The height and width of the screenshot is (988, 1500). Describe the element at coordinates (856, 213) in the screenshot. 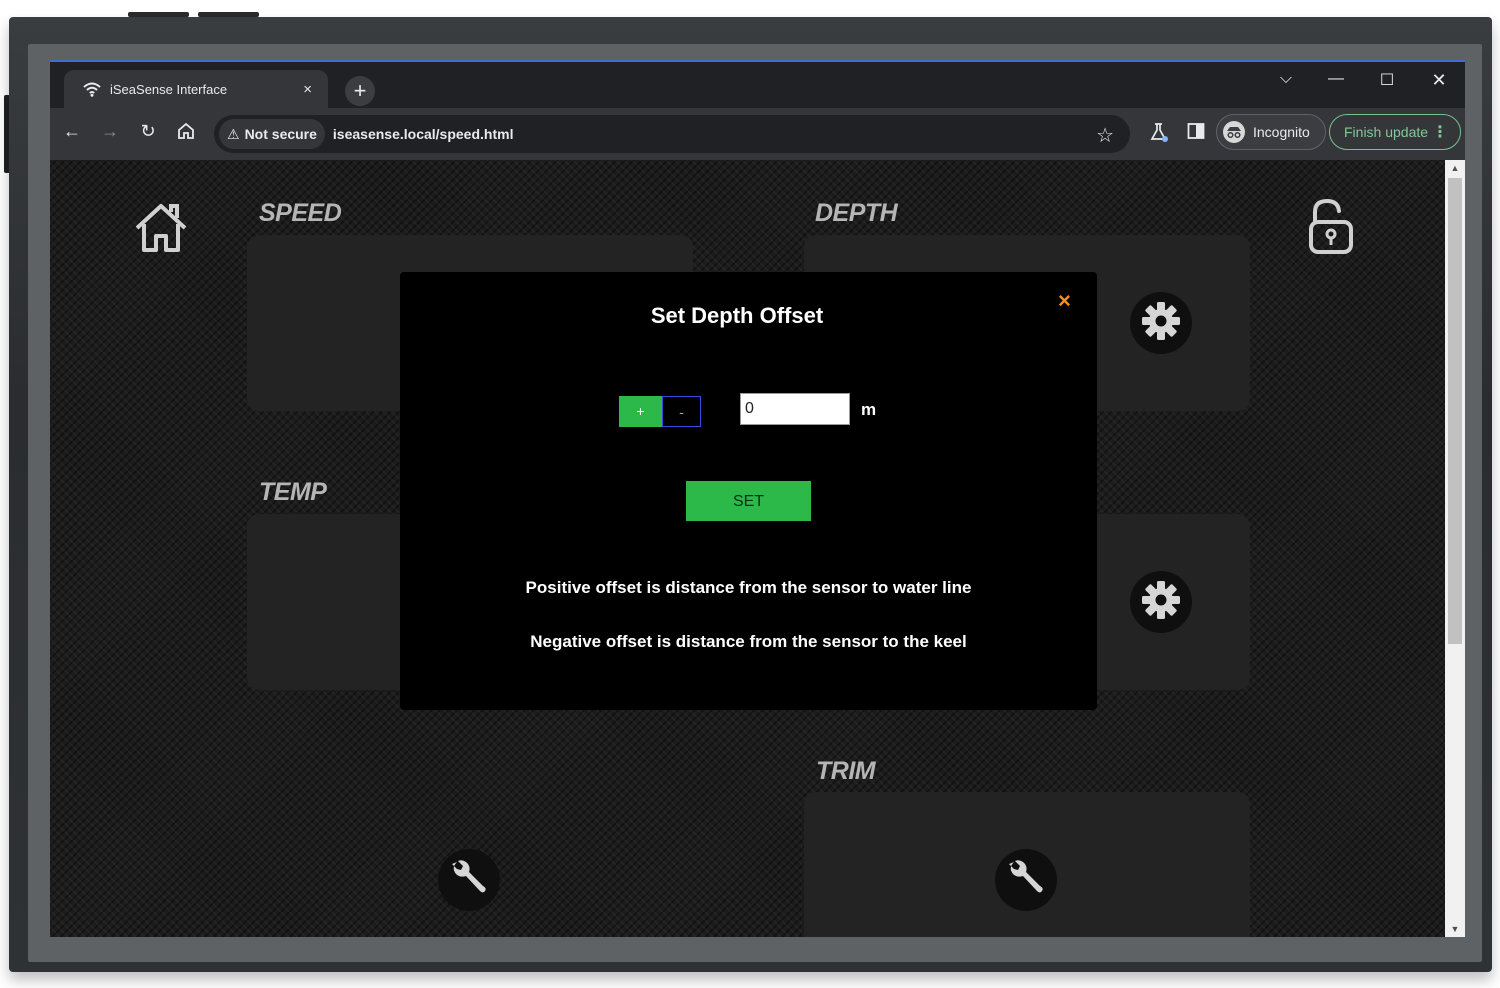

I see `depth-section-title: DEPTH` at that location.